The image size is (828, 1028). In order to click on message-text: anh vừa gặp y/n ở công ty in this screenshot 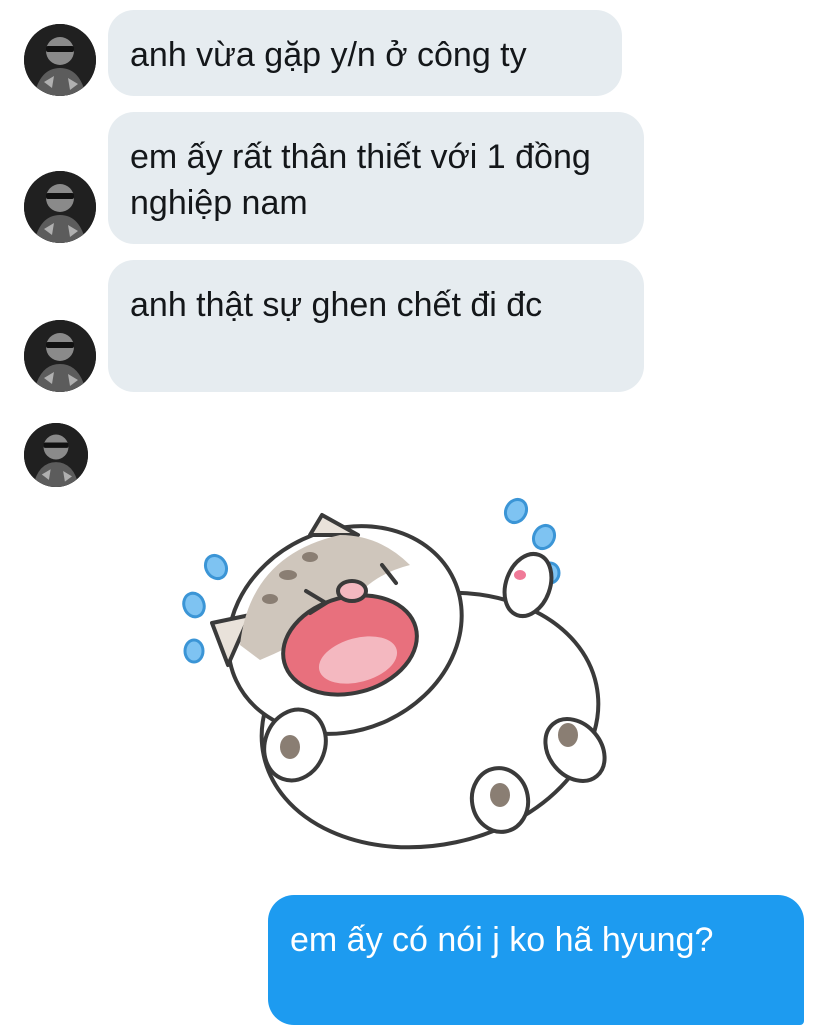, I will do `click(328, 55)`.